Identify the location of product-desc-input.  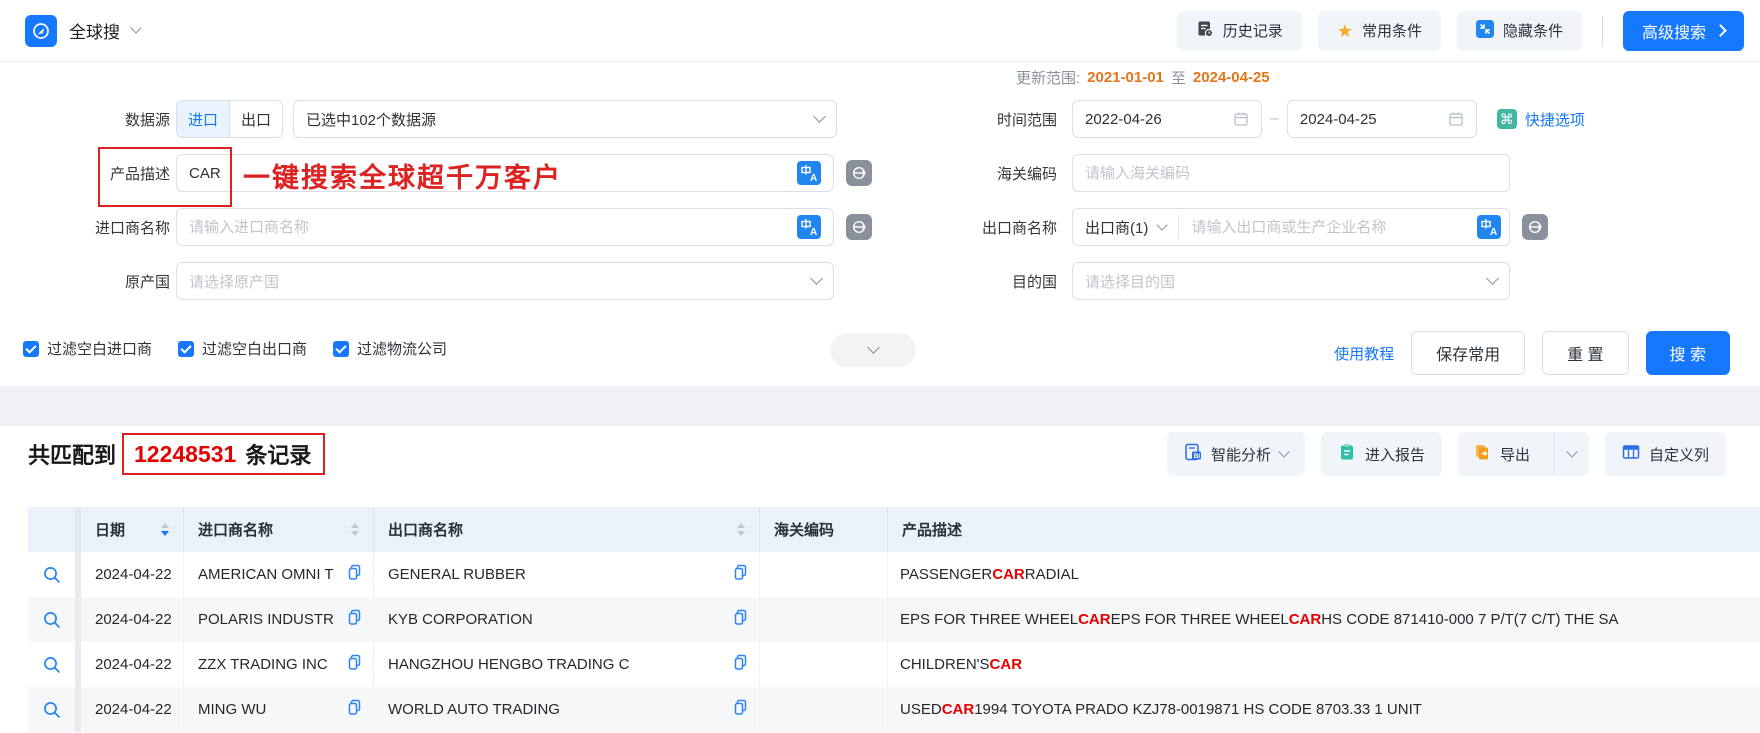
(493, 173).